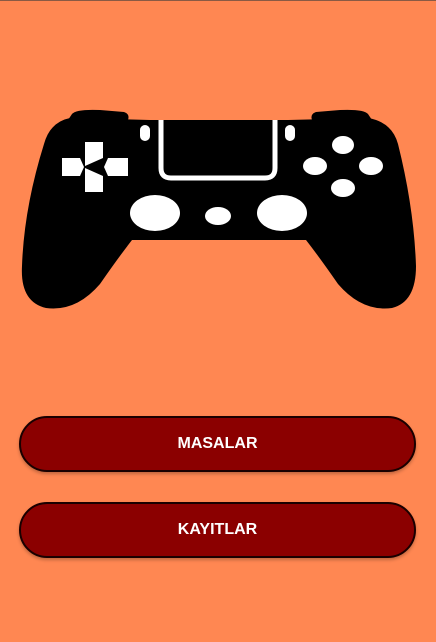  I want to click on masalar-button: MASALAR, so click(217, 444).